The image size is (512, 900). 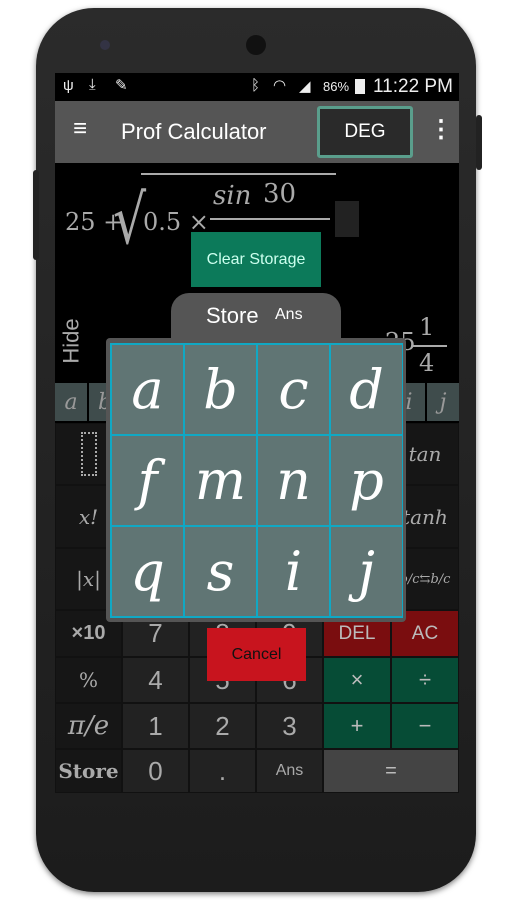 What do you see at coordinates (155, 726) in the screenshot?
I see `key-1: 1` at bounding box center [155, 726].